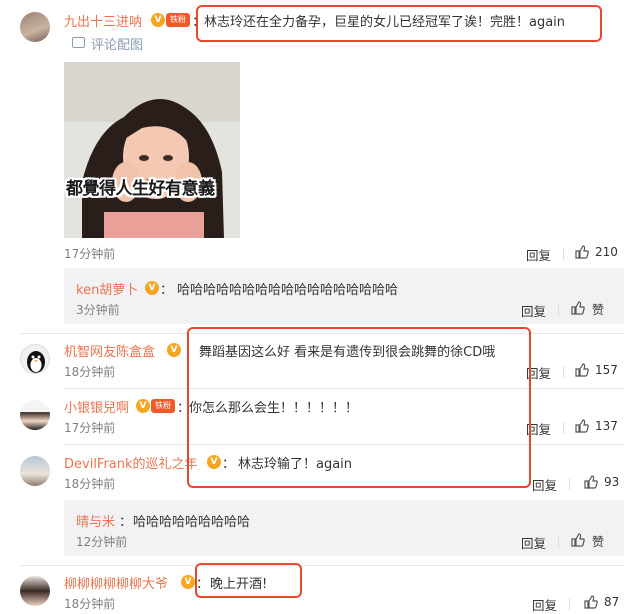 The height and width of the screenshot is (614, 640). What do you see at coordinates (109, 350) in the screenshot?
I see `username: 机智网友陈盒盒` at bounding box center [109, 350].